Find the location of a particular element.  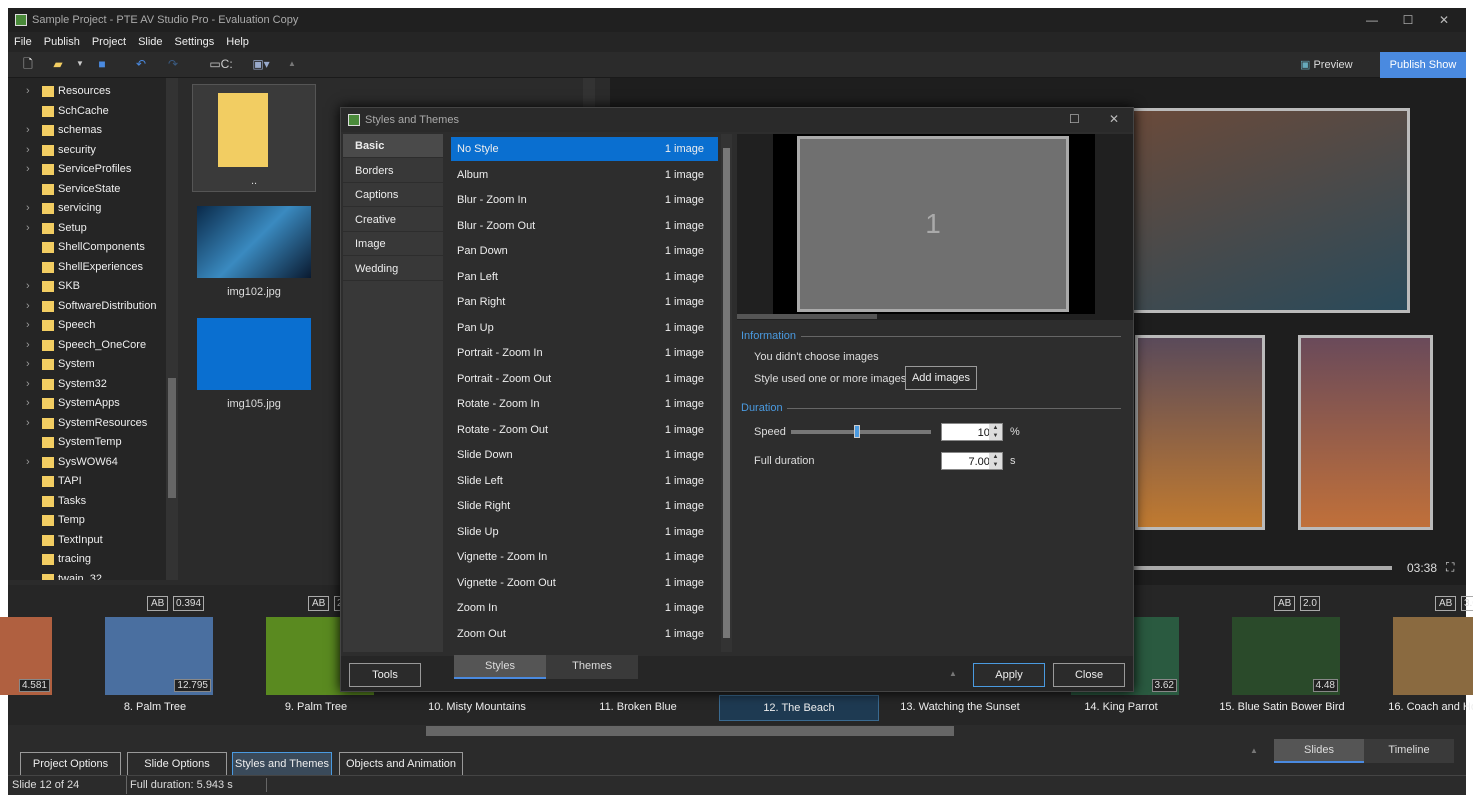

category-captions: Captions is located at coordinates (393, 195).